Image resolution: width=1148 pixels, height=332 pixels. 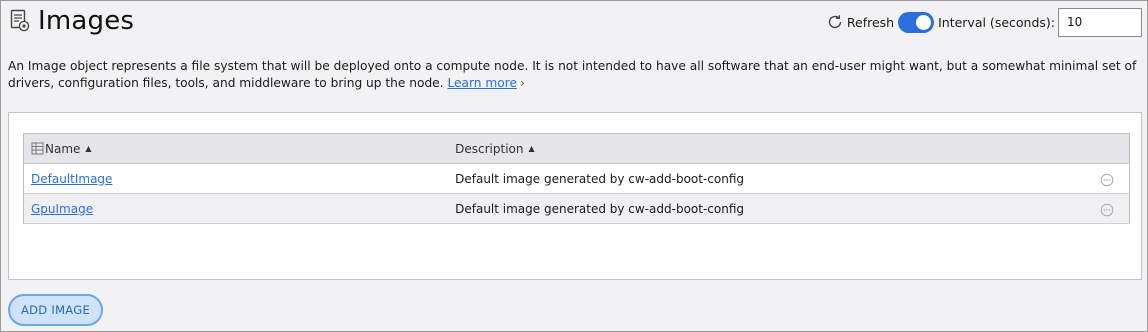 What do you see at coordinates (71, 179) in the screenshot?
I see `image-name-link: DefaultImage` at bounding box center [71, 179].